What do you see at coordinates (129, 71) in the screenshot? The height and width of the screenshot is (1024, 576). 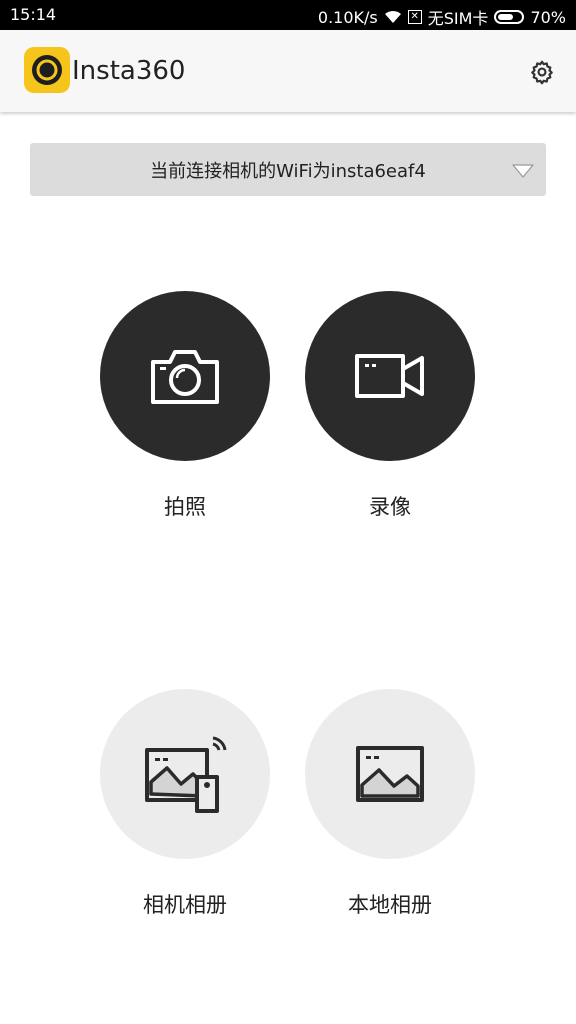 I see `app-title: Insta360` at bounding box center [129, 71].